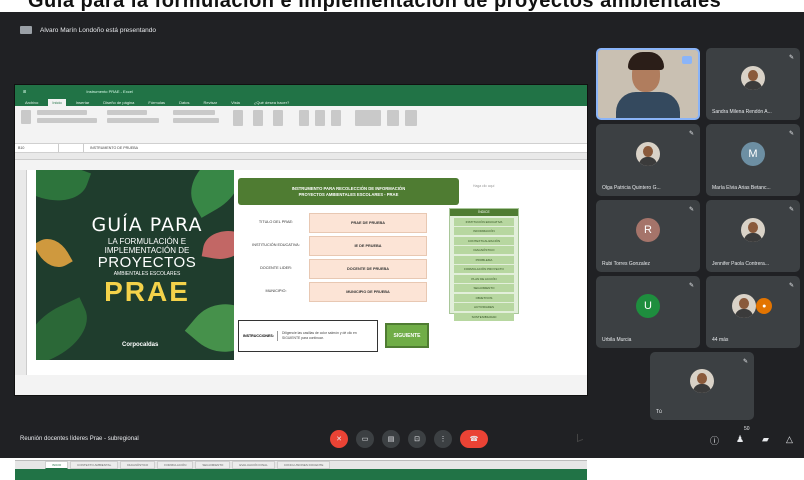 This screenshot has width=804, height=480. I want to click on index-item: FORMULACIÓN PROYECTO, so click(484, 269).